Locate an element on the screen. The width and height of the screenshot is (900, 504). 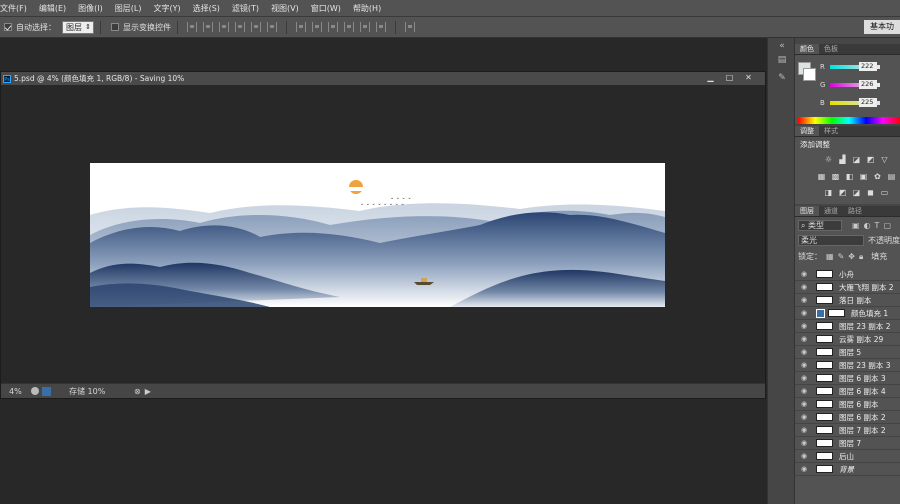
menu-help: 帮助(H) is located at coordinates (367, 8).